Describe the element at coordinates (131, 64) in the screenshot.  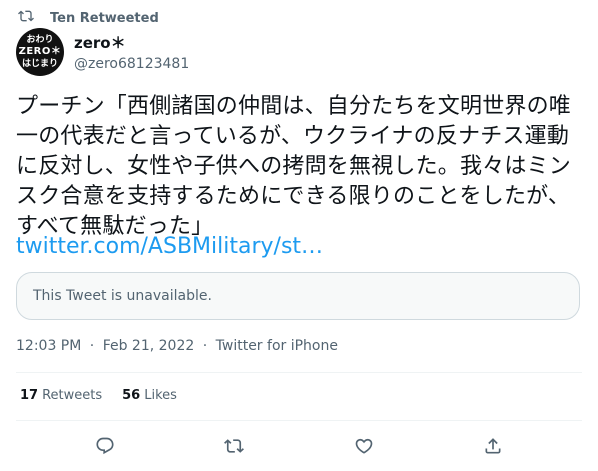
I see `author-handle: @zero68123481` at that location.